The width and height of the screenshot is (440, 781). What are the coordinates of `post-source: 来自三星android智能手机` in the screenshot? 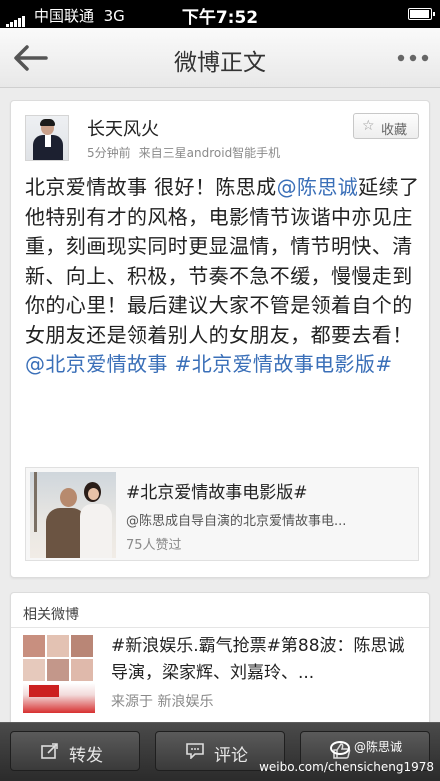 It's located at (209, 153).